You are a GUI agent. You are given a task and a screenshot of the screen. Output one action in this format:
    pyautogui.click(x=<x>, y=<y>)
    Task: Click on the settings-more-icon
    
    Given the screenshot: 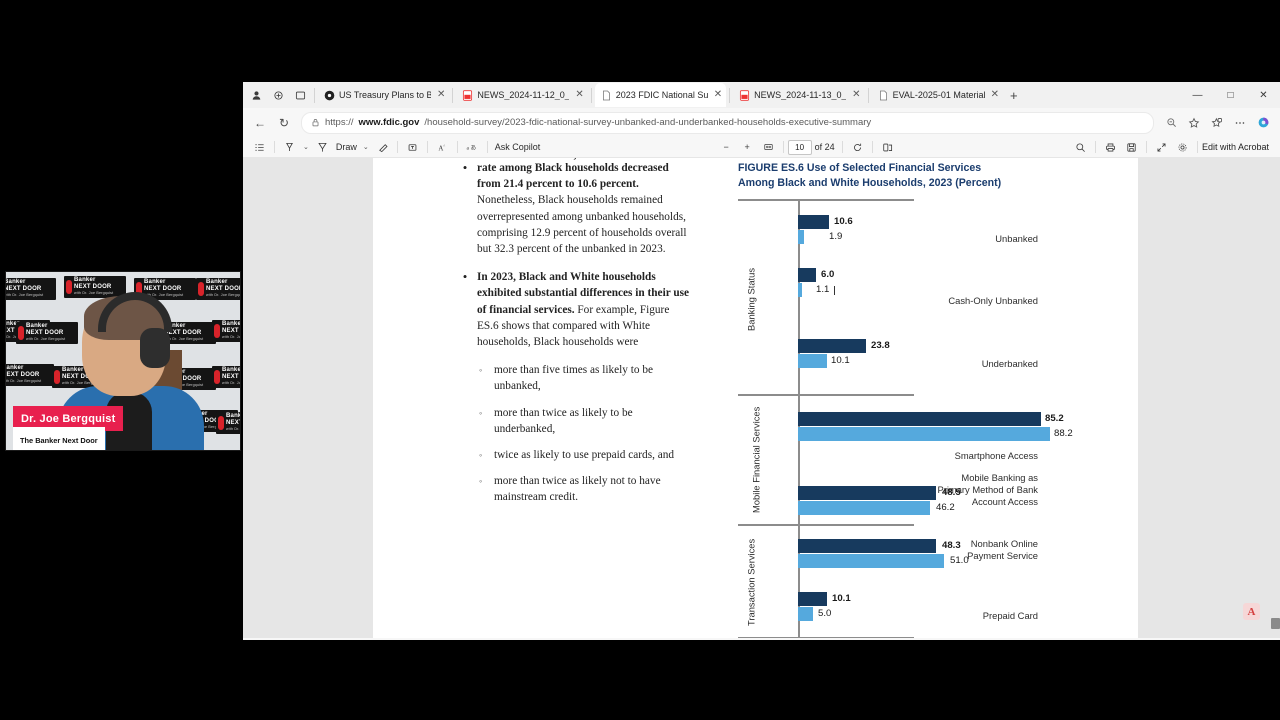 What is the action you would take?
    pyautogui.click(x=1240, y=123)
    